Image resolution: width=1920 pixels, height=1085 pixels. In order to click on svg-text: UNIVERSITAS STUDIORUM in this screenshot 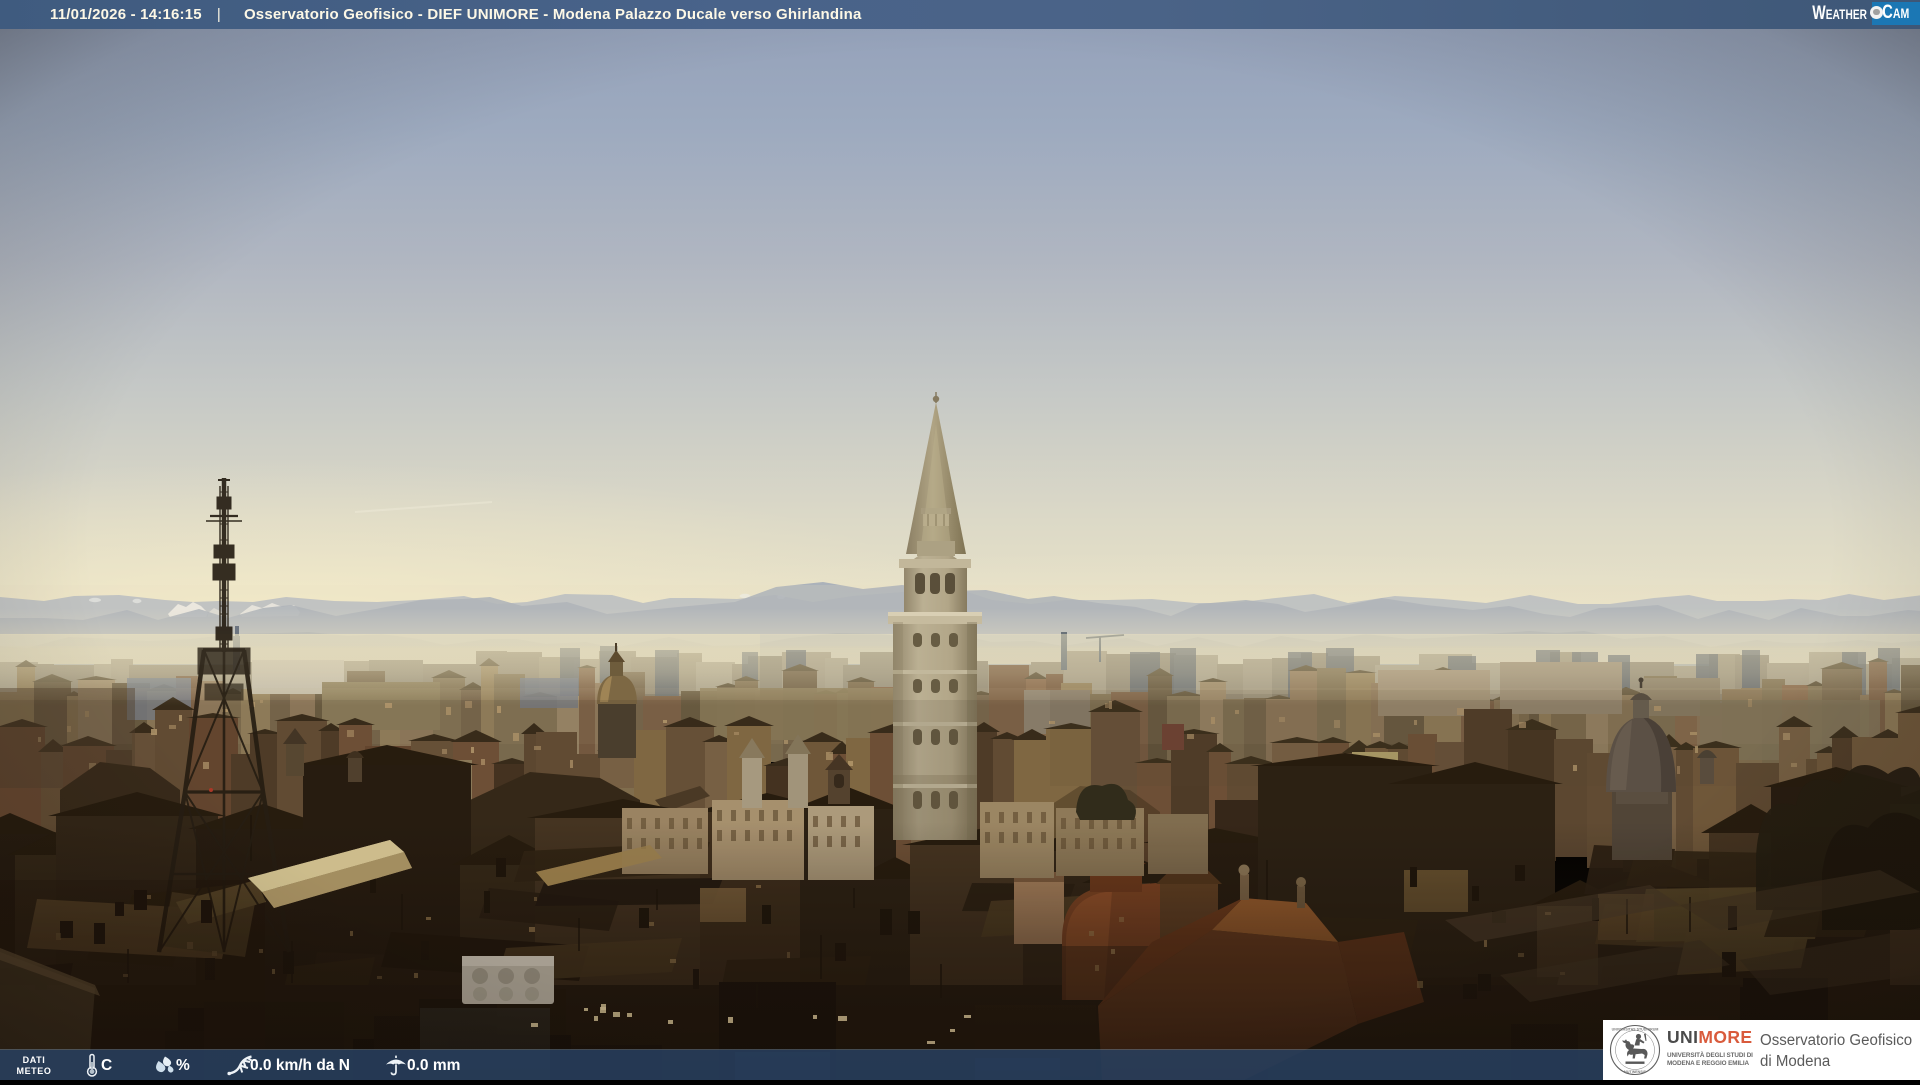, I will do `click(1635, 1029)`.